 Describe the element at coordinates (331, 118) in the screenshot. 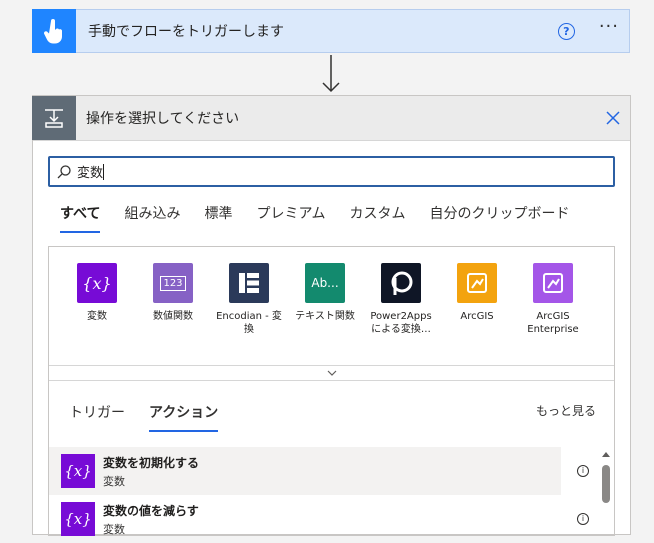

I see `choose-operation-header: 操作を選択してください` at that location.